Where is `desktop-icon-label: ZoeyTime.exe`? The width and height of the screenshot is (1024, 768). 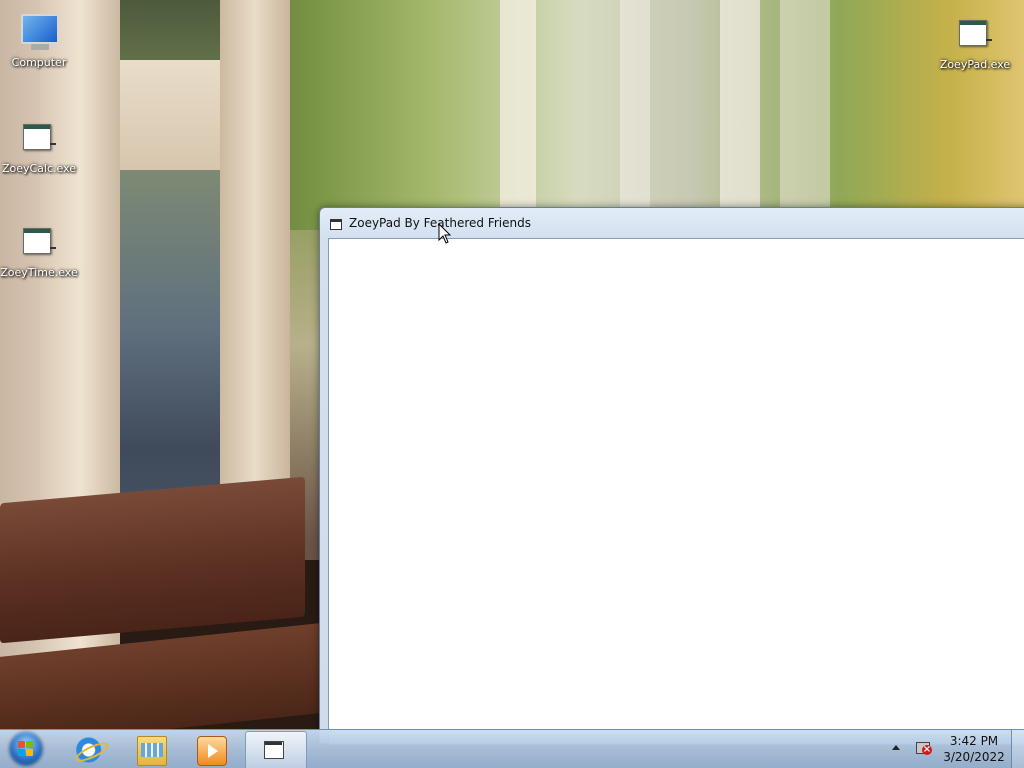
desktop-icon-label: ZoeyTime.exe is located at coordinates (39, 272).